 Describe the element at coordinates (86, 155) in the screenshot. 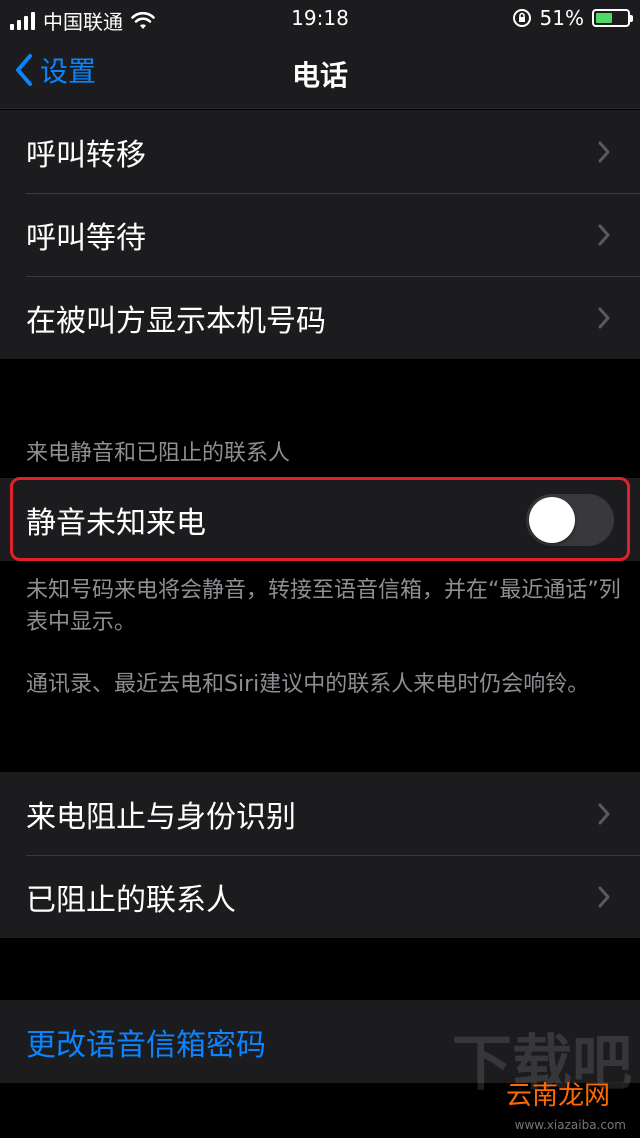

I see `row-label: 呼叫转移` at that location.